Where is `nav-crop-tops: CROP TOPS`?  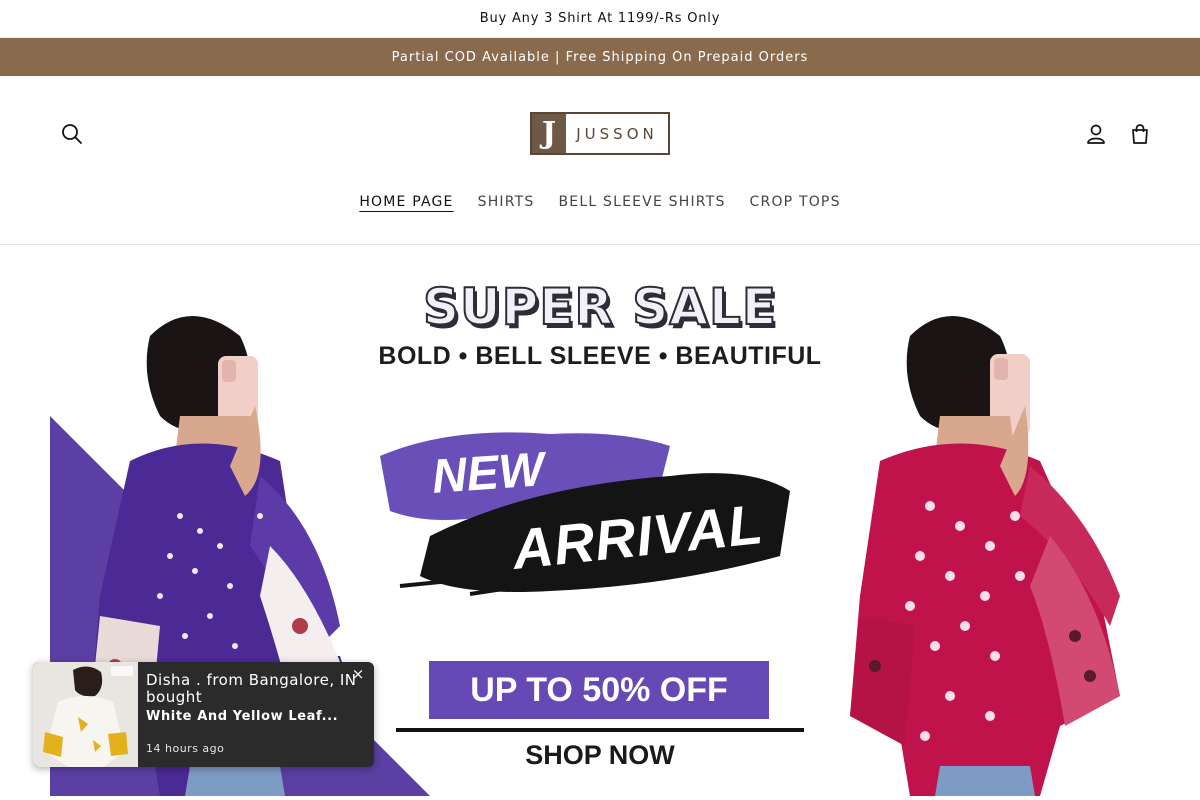
nav-crop-tops: CROP TOPS is located at coordinates (795, 203).